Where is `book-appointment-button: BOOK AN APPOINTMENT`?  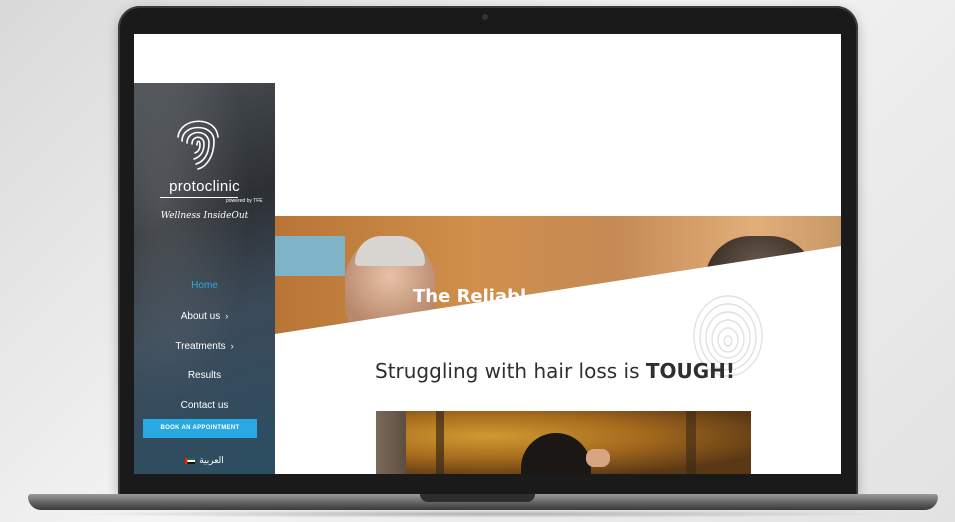 book-appointment-button: BOOK AN APPOINTMENT is located at coordinates (200, 428).